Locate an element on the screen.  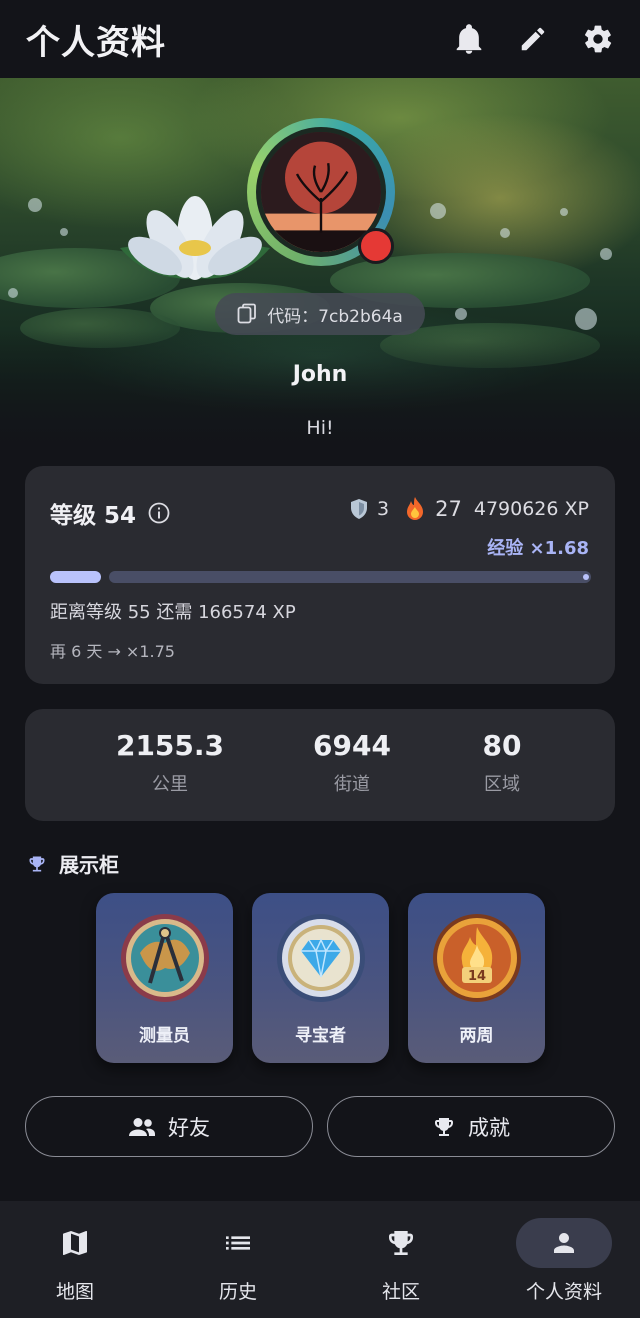
nav-item-profile: 个人资料 is located at coordinates (562, 1259).